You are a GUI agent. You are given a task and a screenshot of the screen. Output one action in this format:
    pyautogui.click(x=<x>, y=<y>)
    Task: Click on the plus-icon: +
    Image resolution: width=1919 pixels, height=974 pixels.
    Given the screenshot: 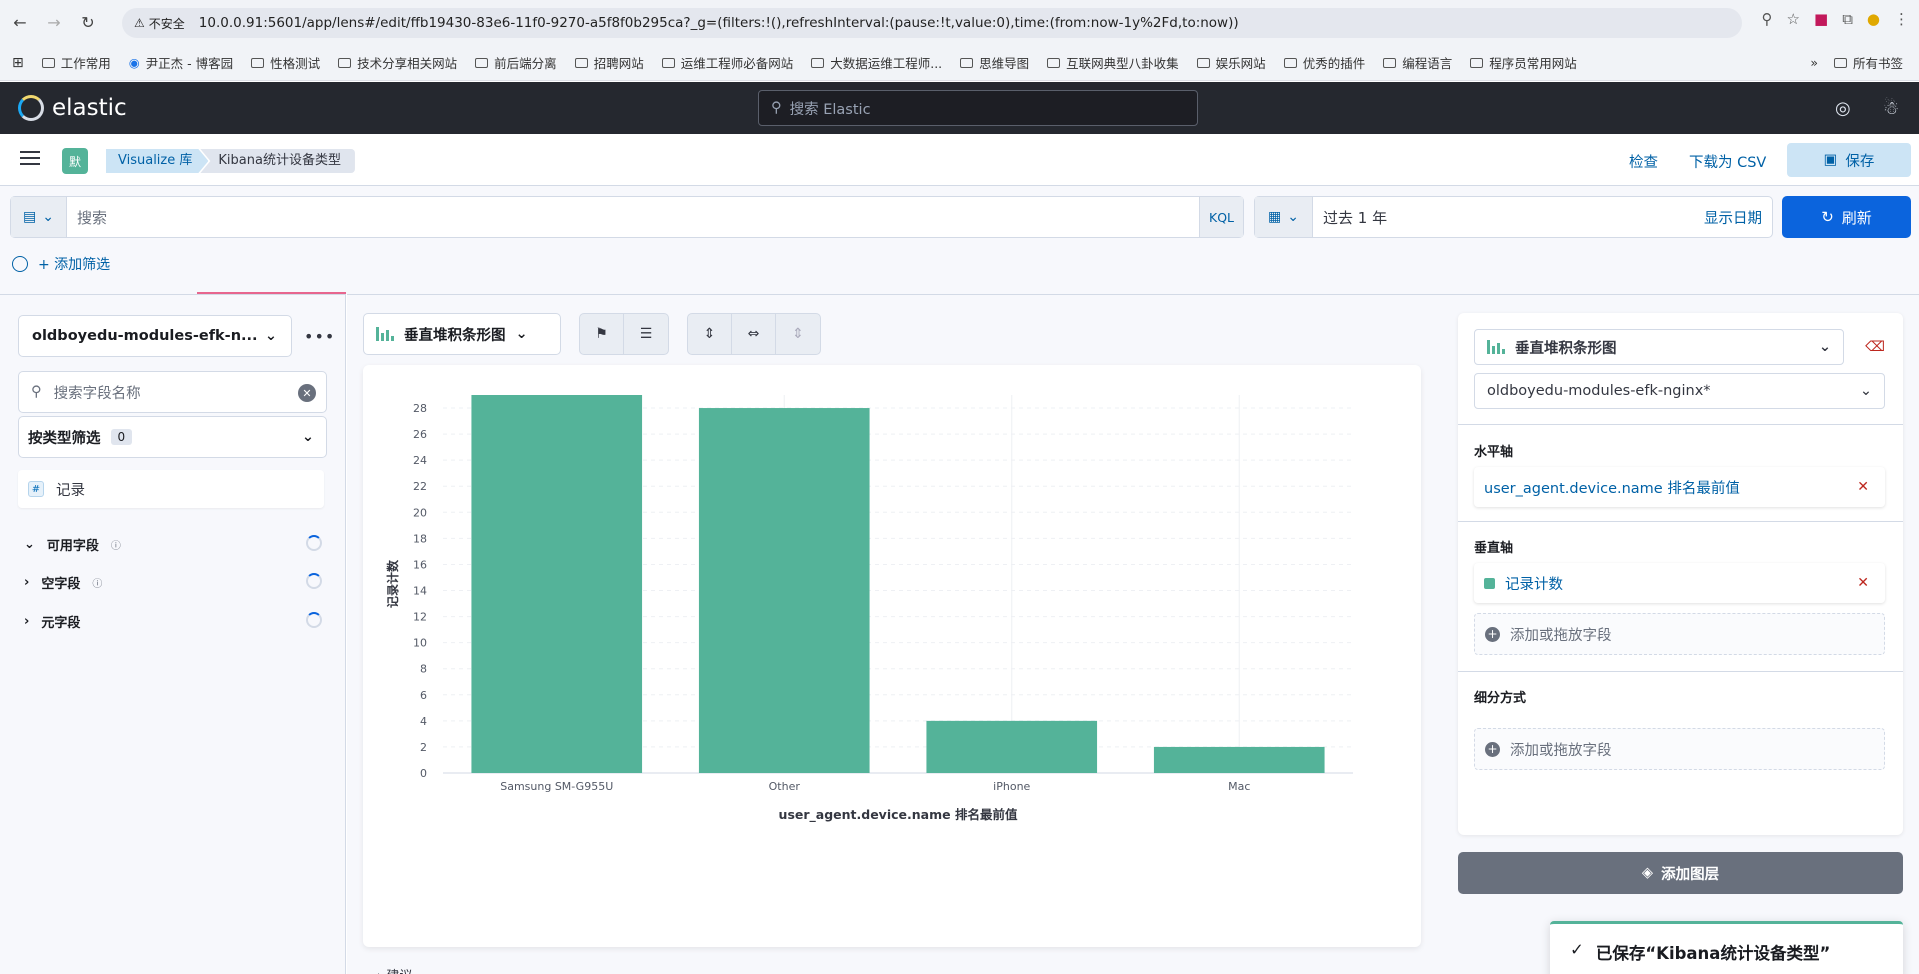 What is the action you would take?
    pyautogui.click(x=1492, y=634)
    